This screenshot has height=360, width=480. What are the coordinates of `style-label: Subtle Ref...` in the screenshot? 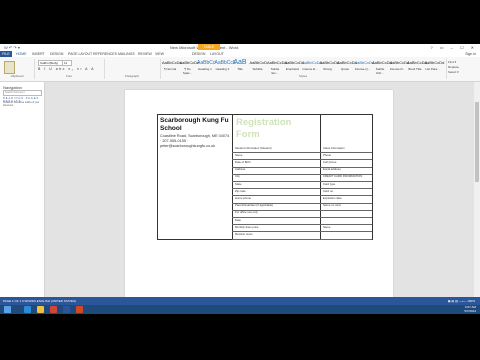 It's located at (380, 71).